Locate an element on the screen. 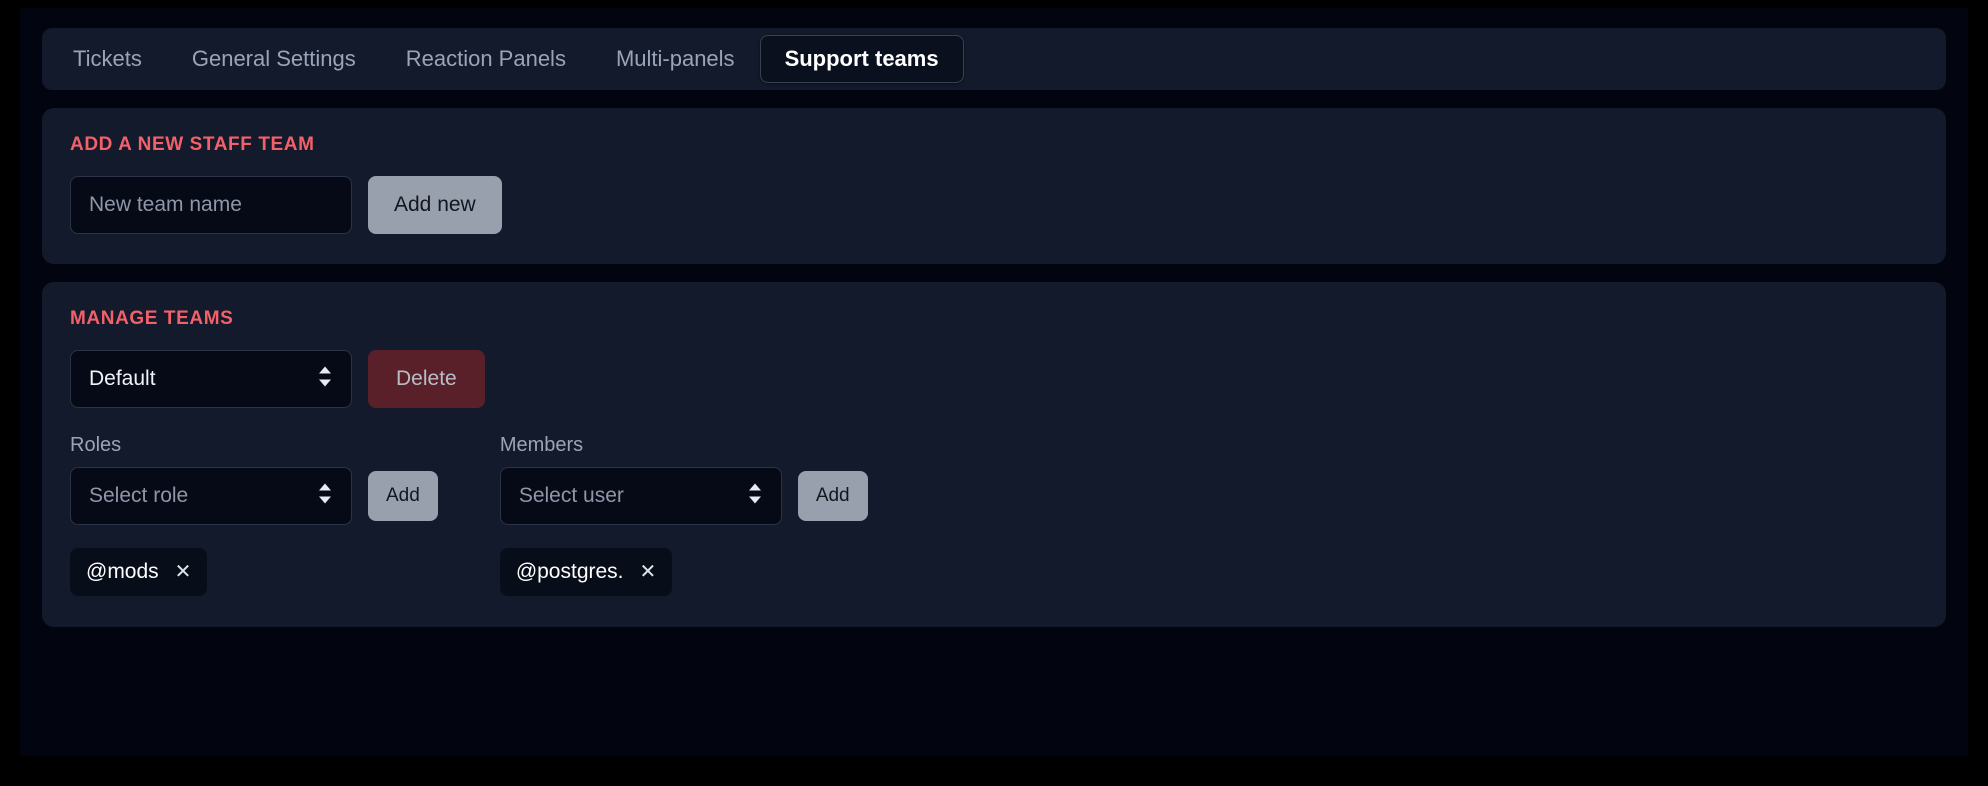  role-chip: @mods ✕ is located at coordinates (139, 572).